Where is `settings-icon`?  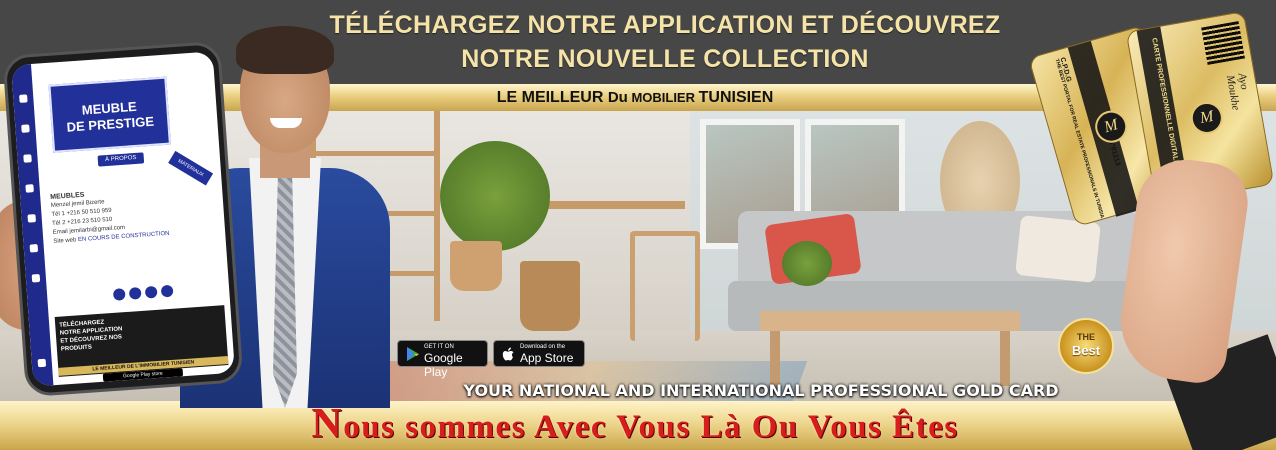
settings-icon is located at coordinates (42, 363).